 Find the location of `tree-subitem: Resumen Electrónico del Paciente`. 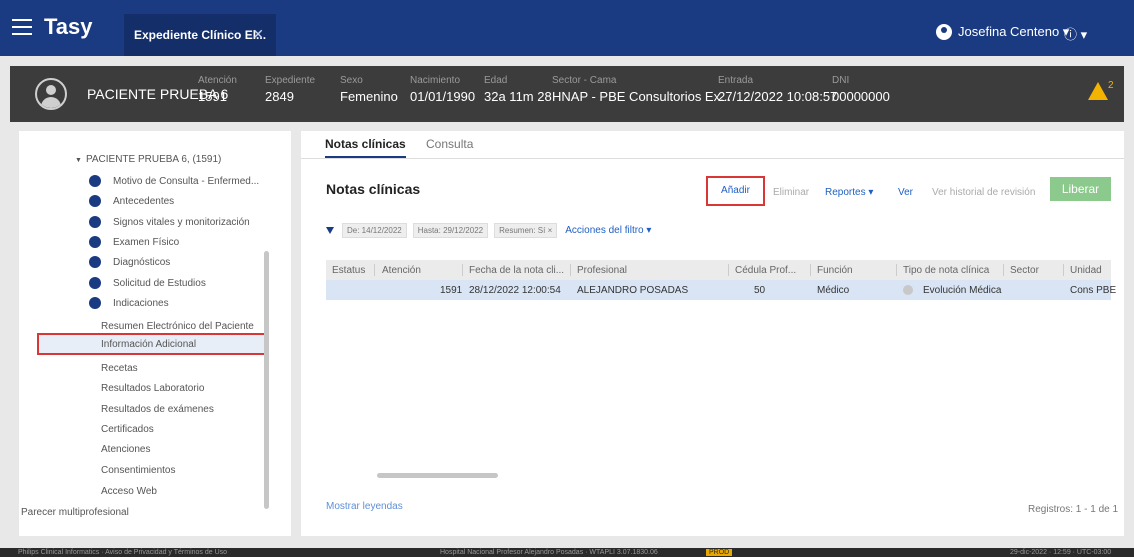

tree-subitem: Resumen Electrónico del Paciente is located at coordinates (177, 326).